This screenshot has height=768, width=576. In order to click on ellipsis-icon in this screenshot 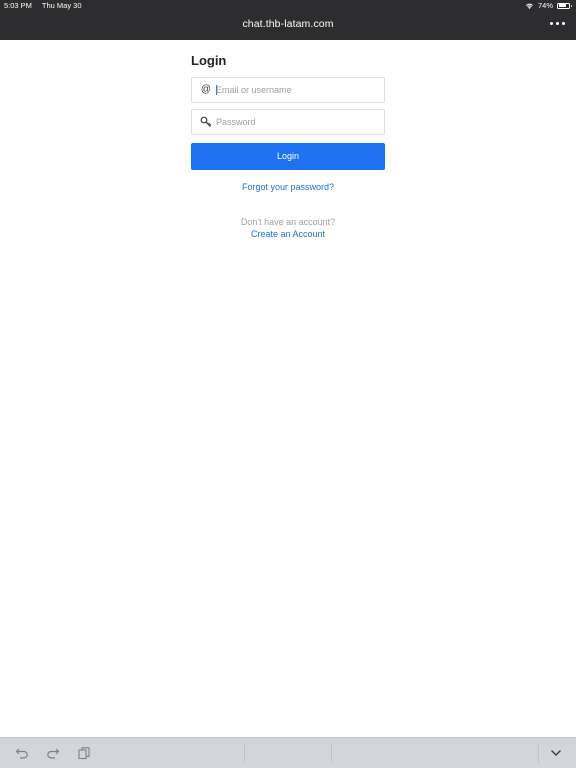, I will do `click(557, 23)`.